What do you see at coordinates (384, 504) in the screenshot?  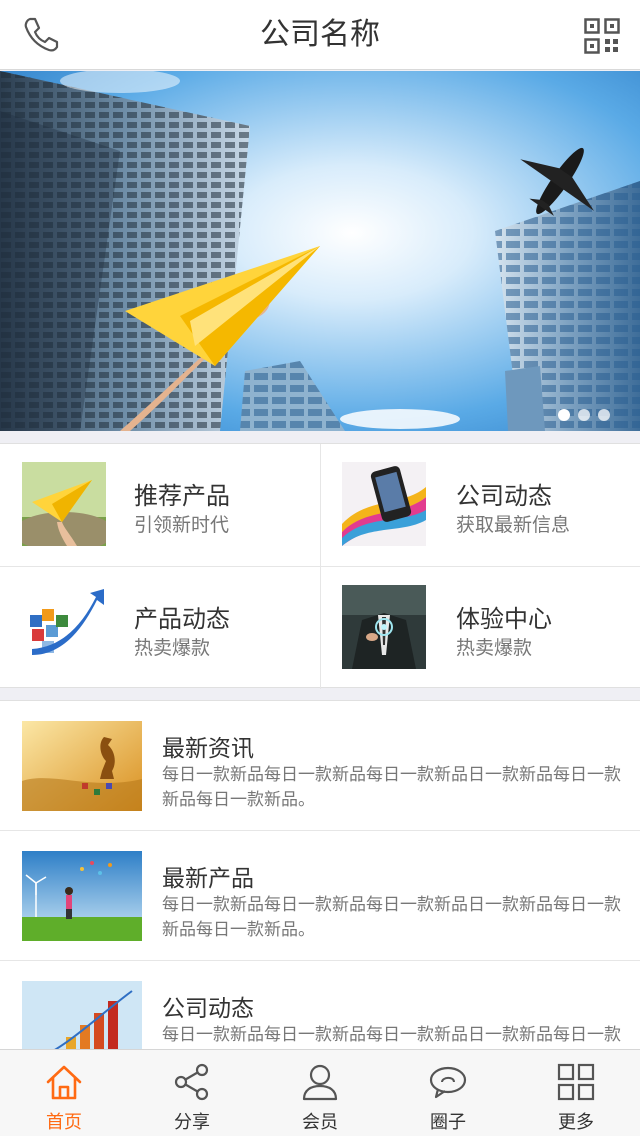 I see `phone-color-thumb` at bounding box center [384, 504].